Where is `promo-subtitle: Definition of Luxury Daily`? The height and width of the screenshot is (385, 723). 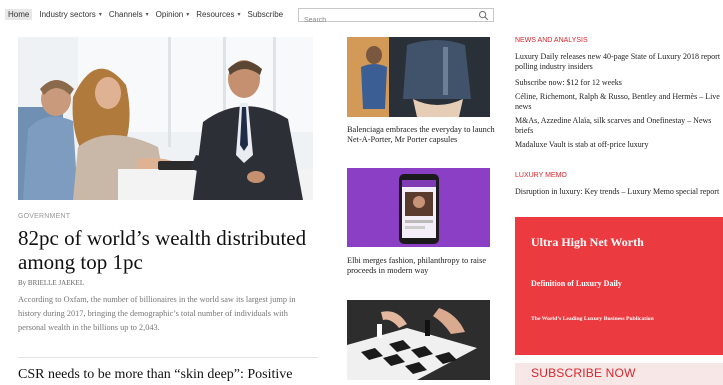 promo-subtitle: Definition of Luxury Daily is located at coordinates (576, 283).